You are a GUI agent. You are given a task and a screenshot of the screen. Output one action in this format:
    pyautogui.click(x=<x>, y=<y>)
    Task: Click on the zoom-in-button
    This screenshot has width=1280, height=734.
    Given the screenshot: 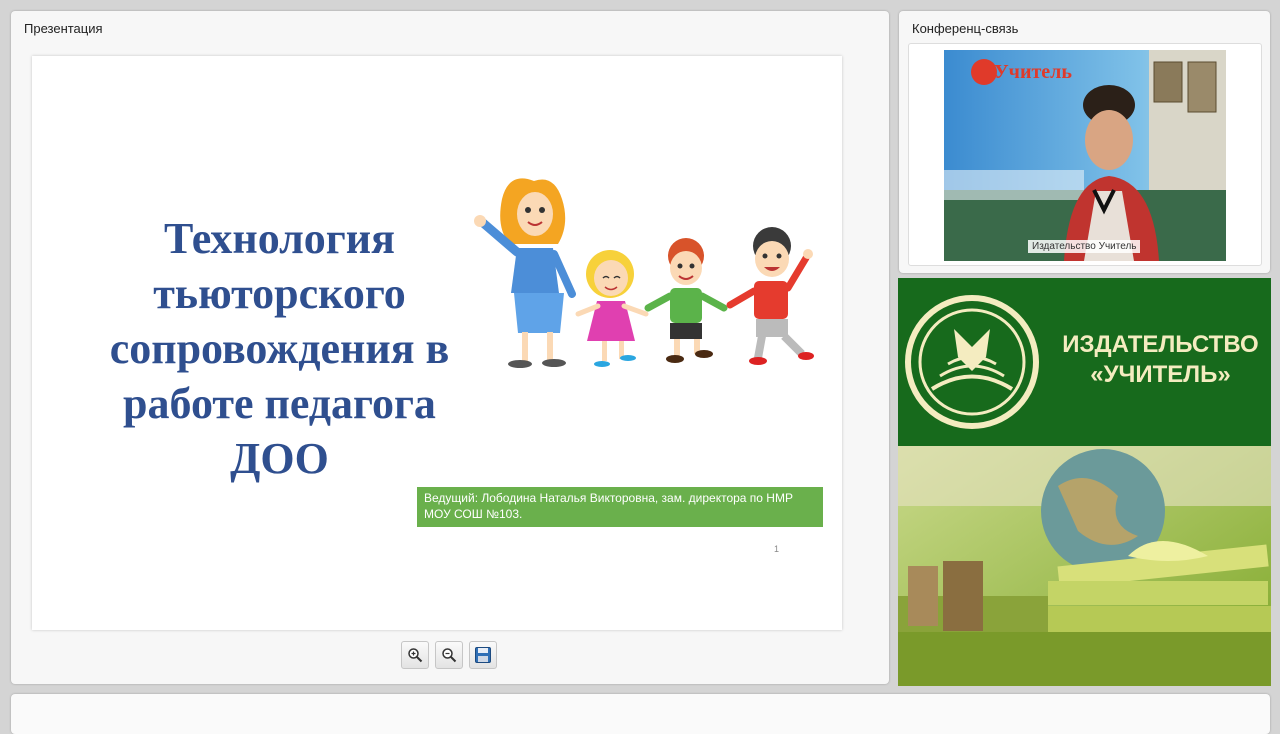 What is the action you would take?
    pyautogui.click(x=415, y=655)
    